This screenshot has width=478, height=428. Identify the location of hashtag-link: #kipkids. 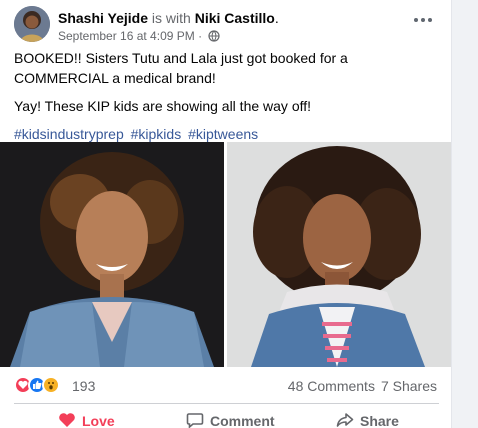
(156, 134).